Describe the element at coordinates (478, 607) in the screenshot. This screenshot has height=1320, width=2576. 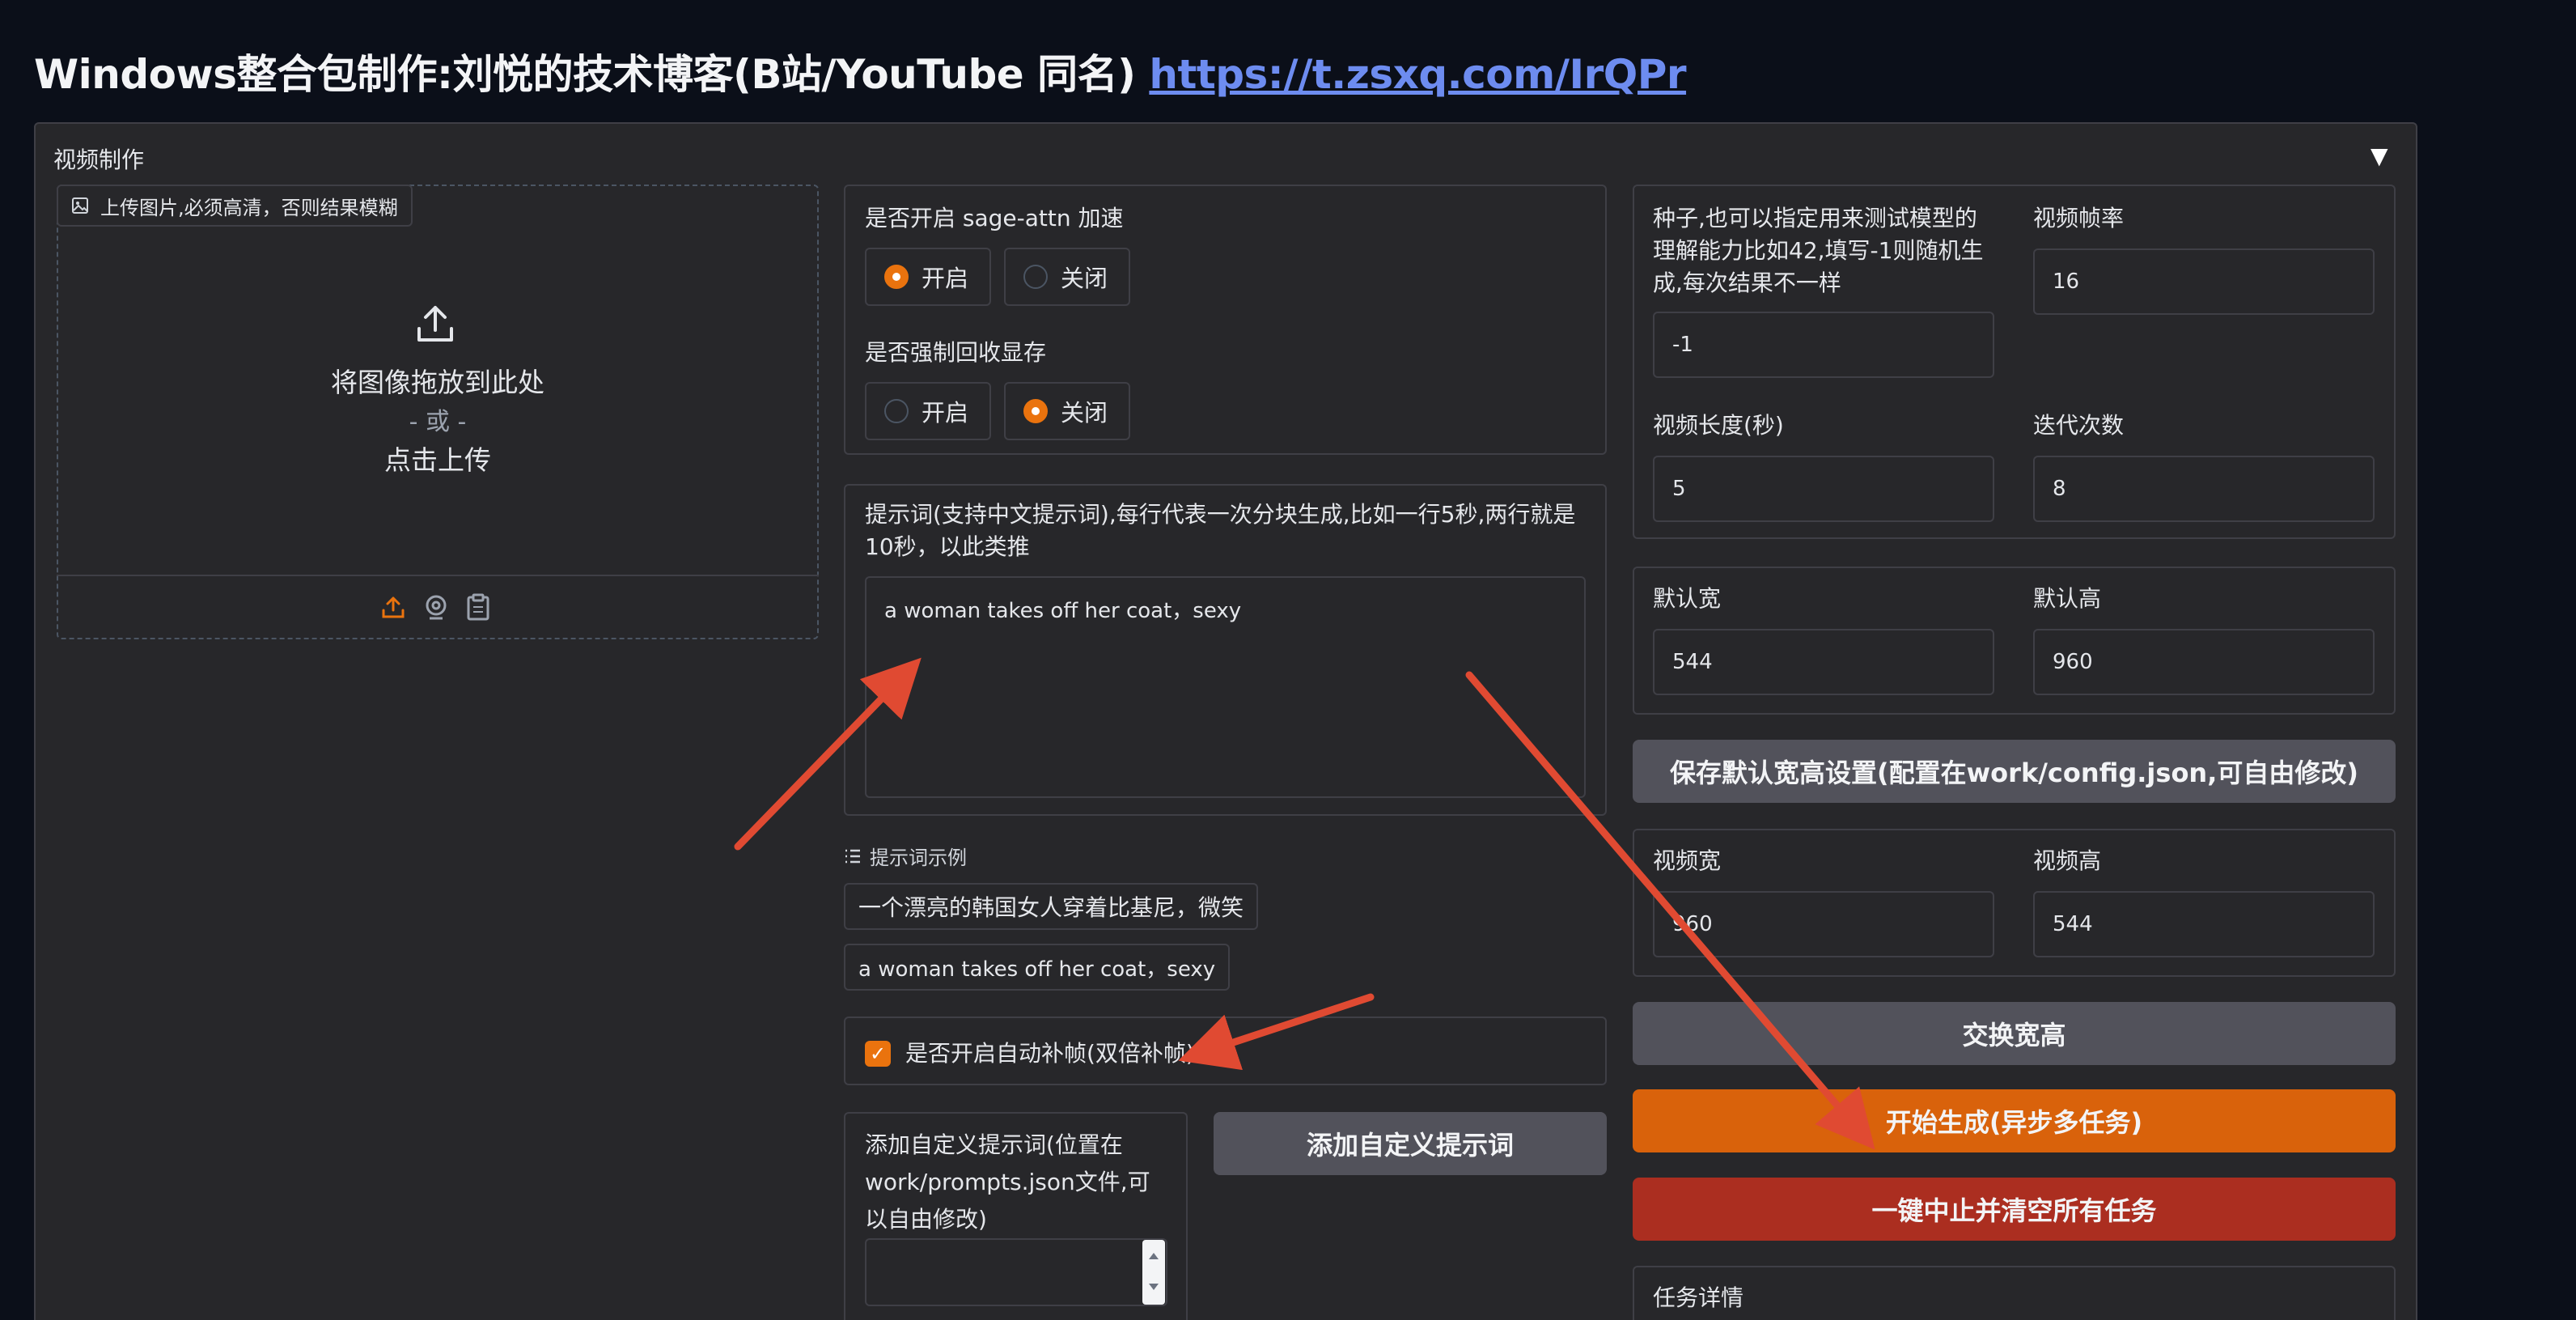
I see `clipboard-icon` at that location.